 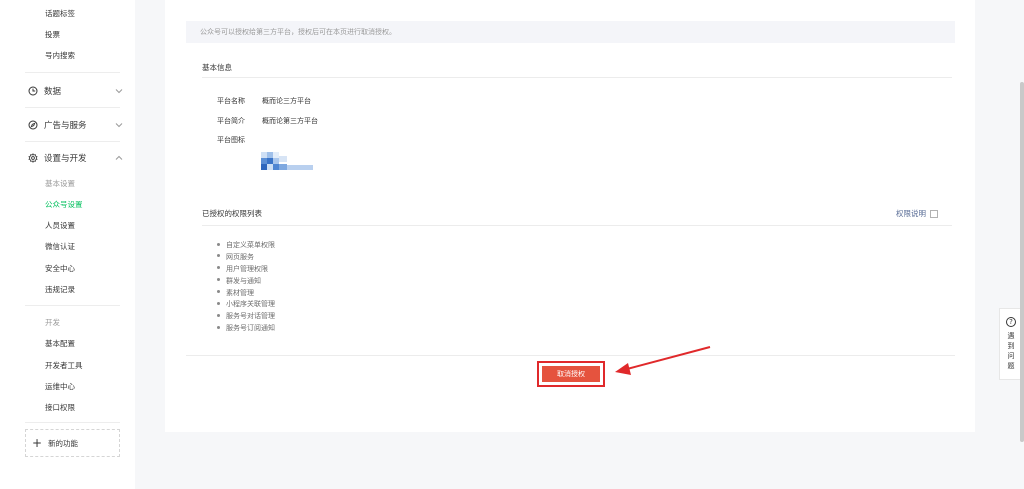 What do you see at coordinates (60, 183) in the screenshot?
I see `sidebar-section-basic-settings: 基本设置` at bounding box center [60, 183].